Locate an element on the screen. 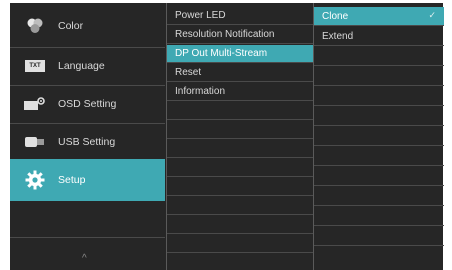  language-icon: TXT is located at coordinates (35, 65).